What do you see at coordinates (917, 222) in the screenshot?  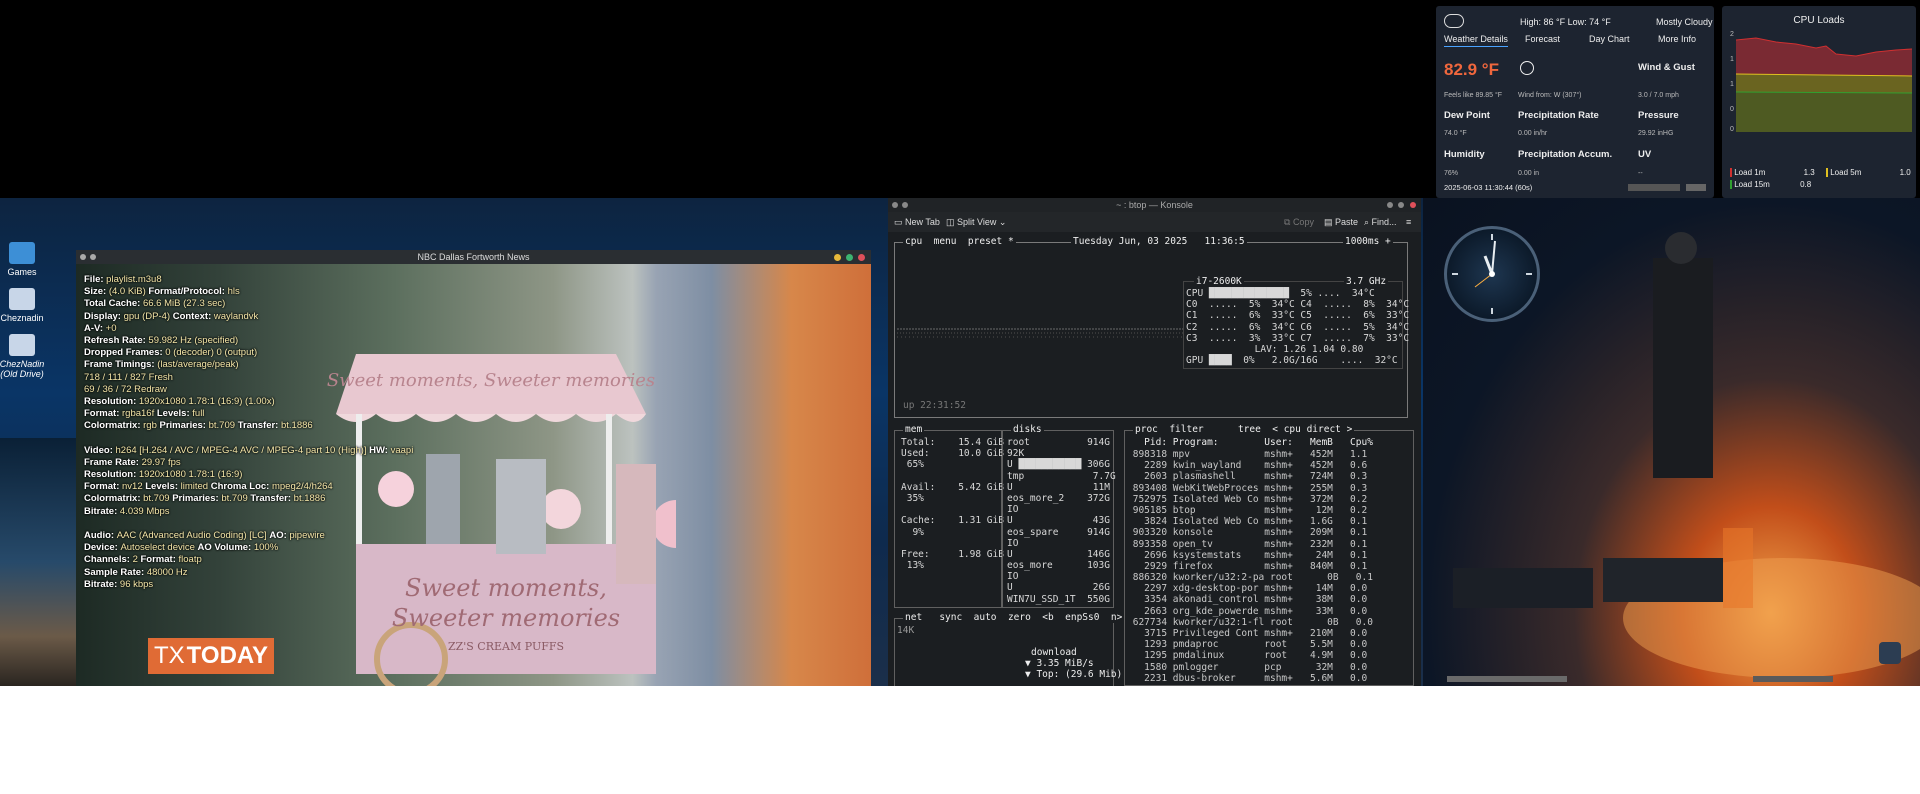 I see `new-tab-button: ▭ New Tab` at bounding box center [917, 222].